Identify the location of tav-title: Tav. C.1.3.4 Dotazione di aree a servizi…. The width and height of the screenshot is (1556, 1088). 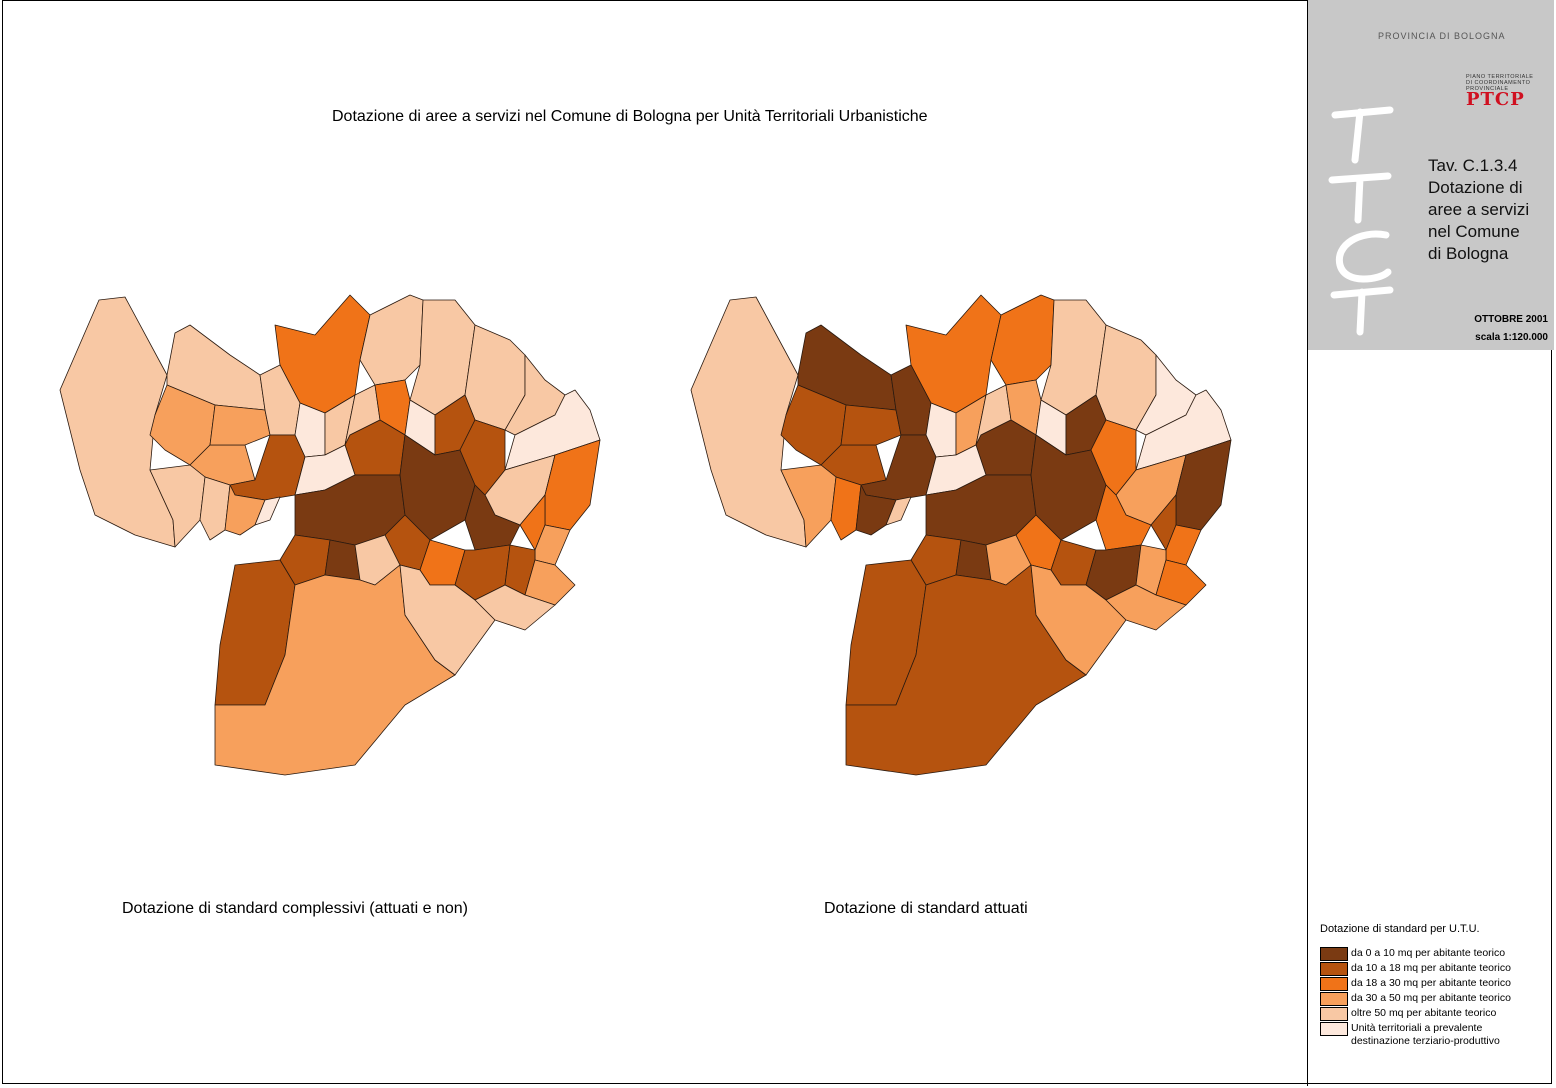
(1479, 209).